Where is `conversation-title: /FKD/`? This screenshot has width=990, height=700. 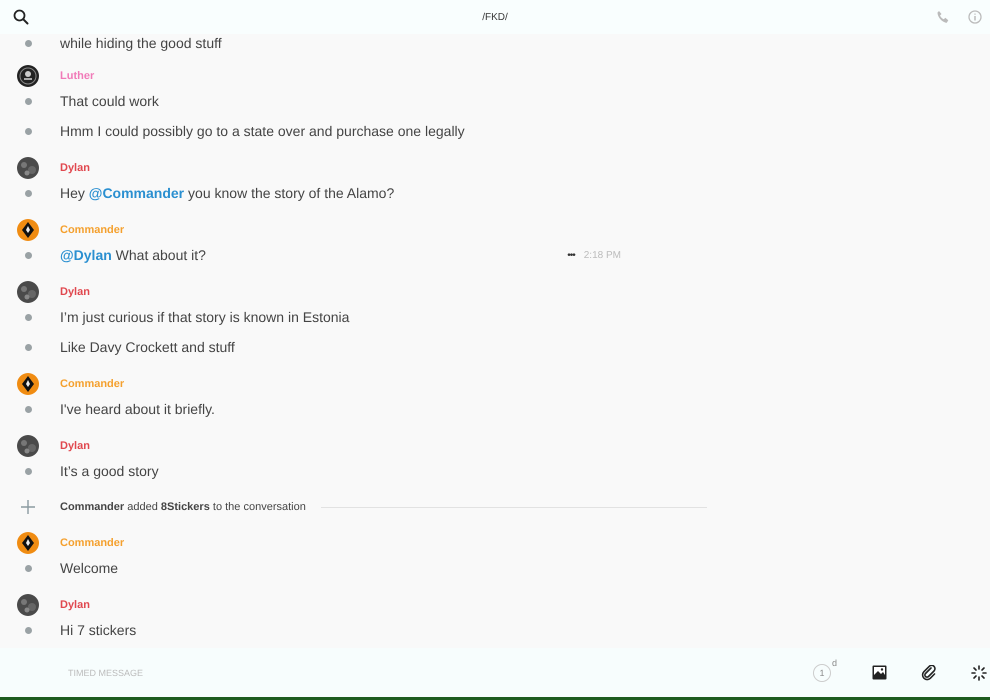 conversation-title: /FKD/ is located at coordinates (495, 17).